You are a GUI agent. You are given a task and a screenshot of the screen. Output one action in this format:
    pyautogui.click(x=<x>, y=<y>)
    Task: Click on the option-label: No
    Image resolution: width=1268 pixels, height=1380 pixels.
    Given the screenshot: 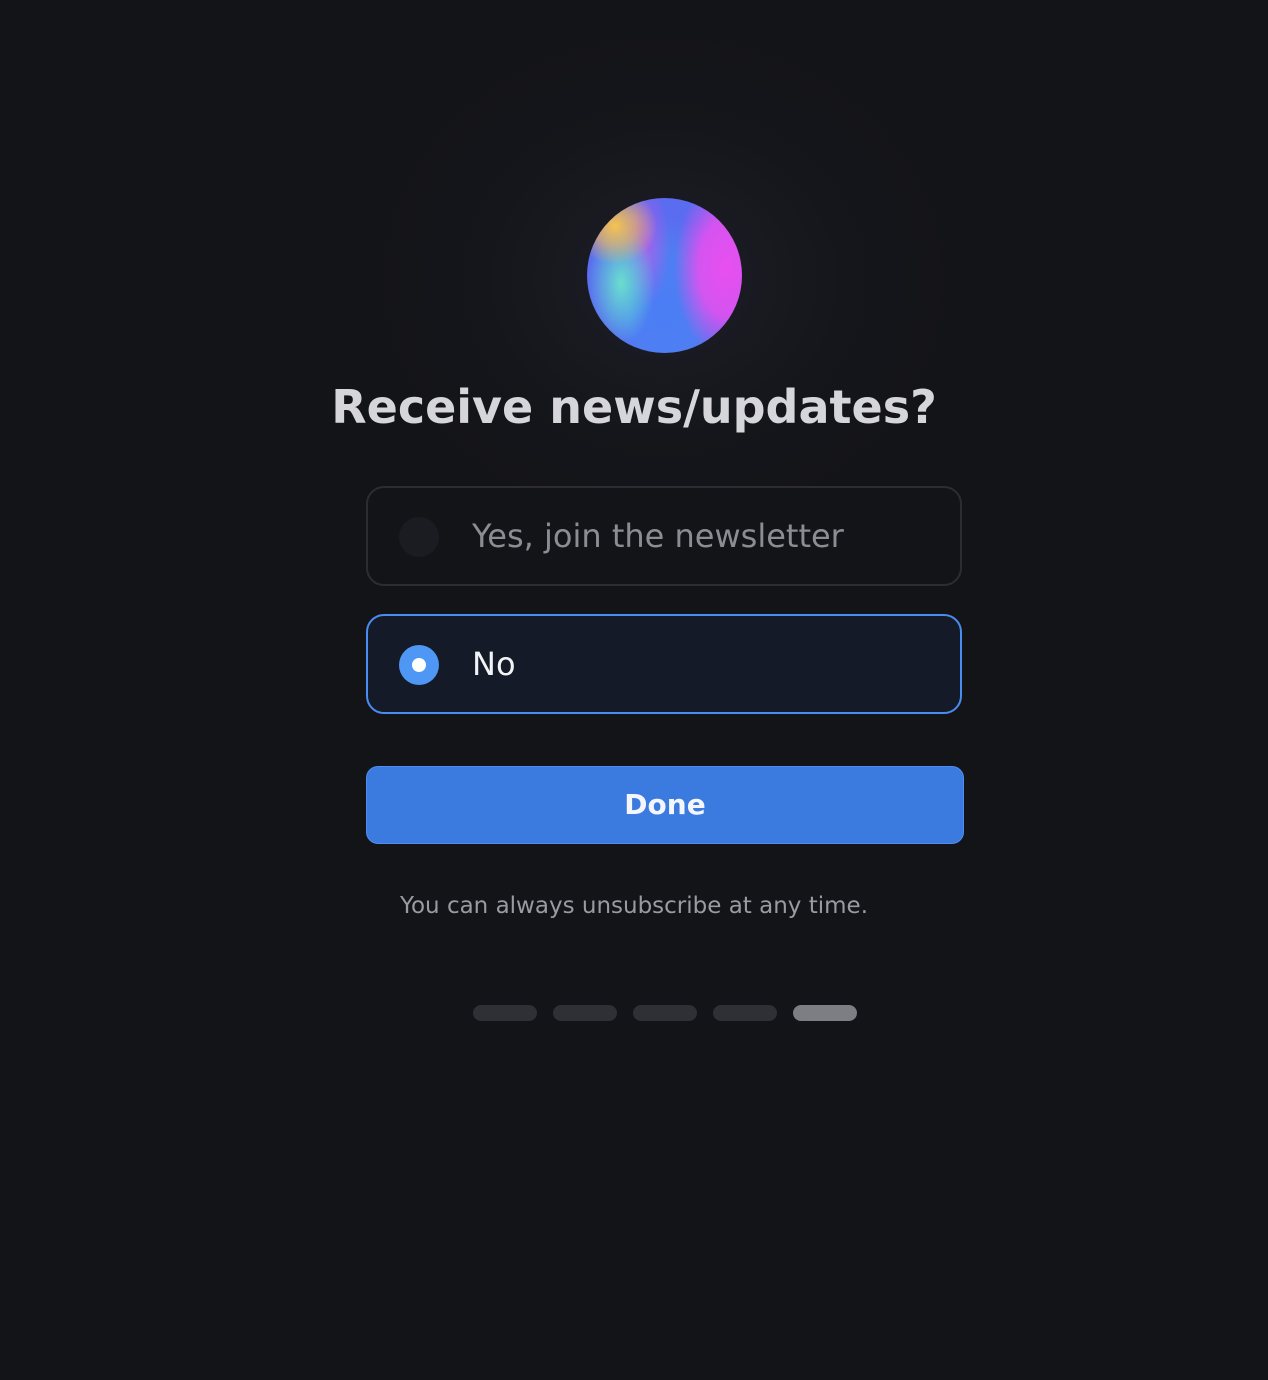 What is the action you would take?
    pyautogui.click(x=494, y=664)
    